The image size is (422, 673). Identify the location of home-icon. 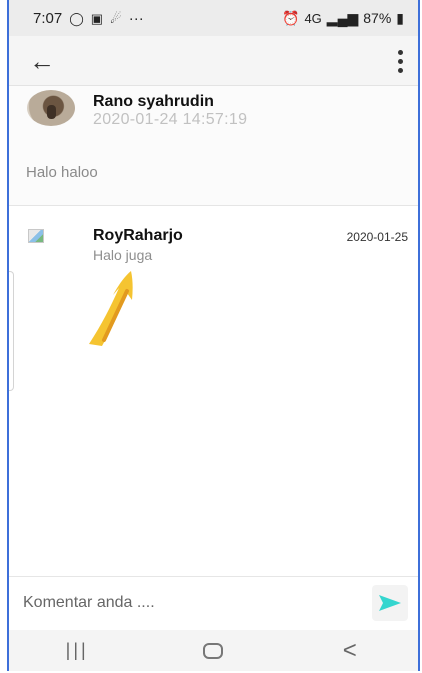
(213, 650).